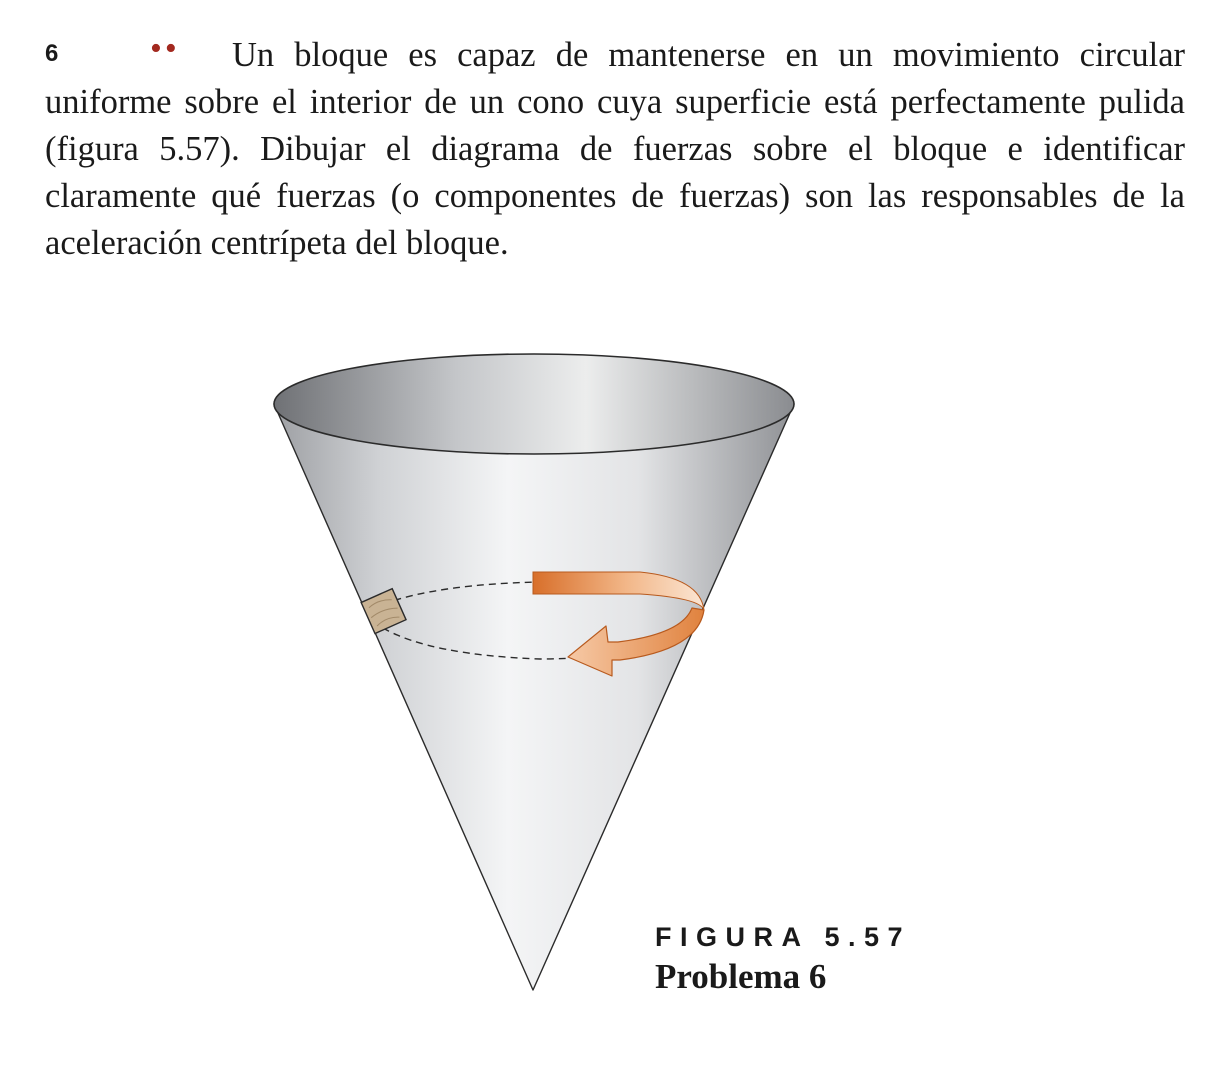 This screenshot has width=1232, height=1070. I want to click on figure-title: Problema 6, so click(741, 976).